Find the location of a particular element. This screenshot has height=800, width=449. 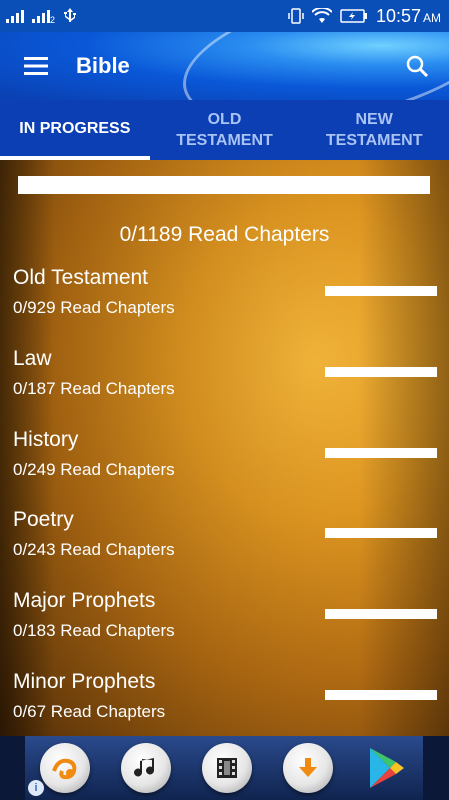

category-old-testament: Old Testament 0/929 Read Chapters is located at coordinates (228, 301).